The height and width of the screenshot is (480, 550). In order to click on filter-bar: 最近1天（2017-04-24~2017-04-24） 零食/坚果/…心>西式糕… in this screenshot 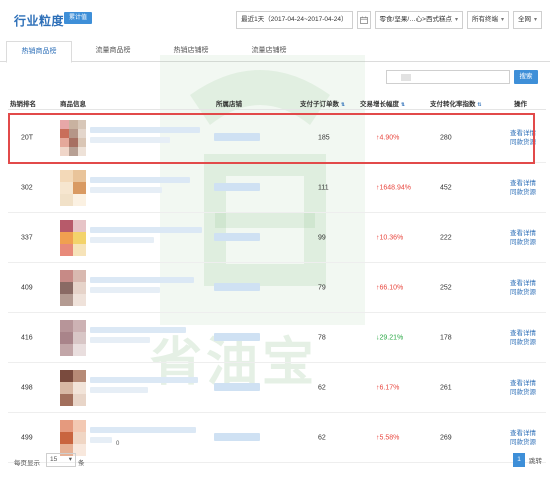, I will do `click(389, 20)`.